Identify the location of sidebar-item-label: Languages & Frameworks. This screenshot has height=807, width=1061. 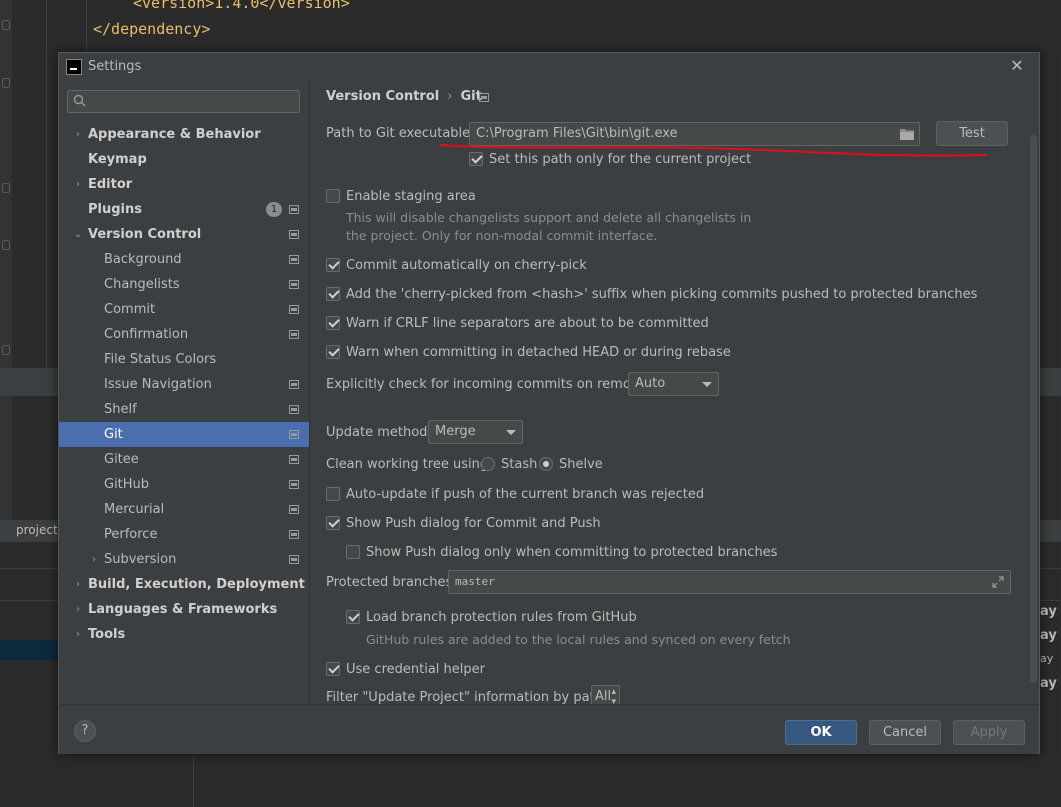
(183, 609).